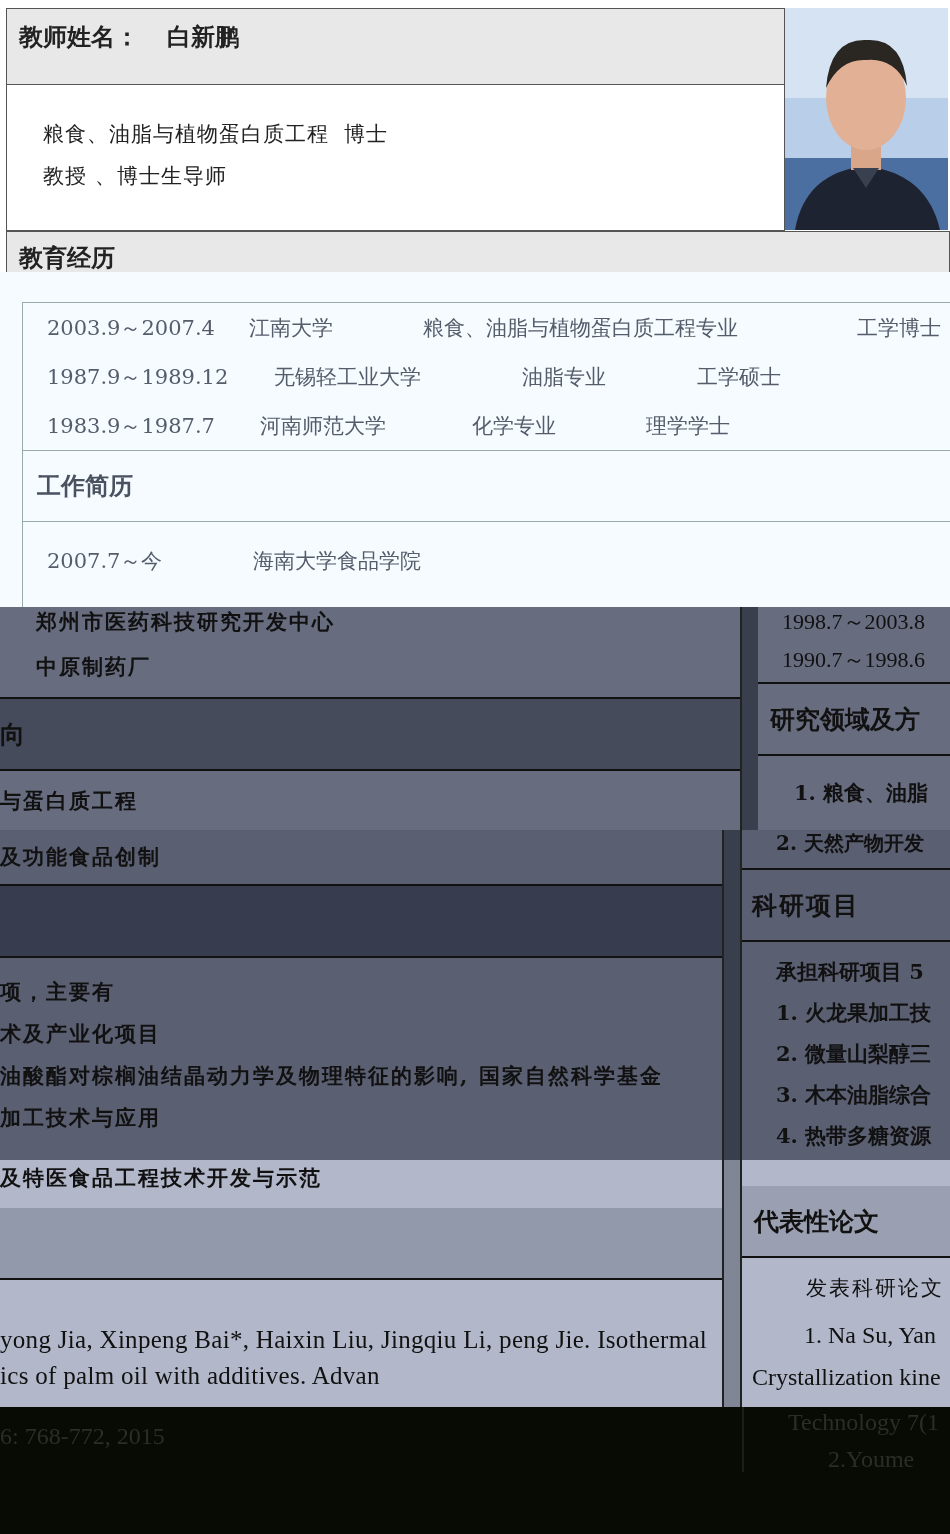 The image size is (950, 1534). Describe the element at coordinates (291, 328) in the screenshot. I see `table-cell-text: 江南大学` at that location.